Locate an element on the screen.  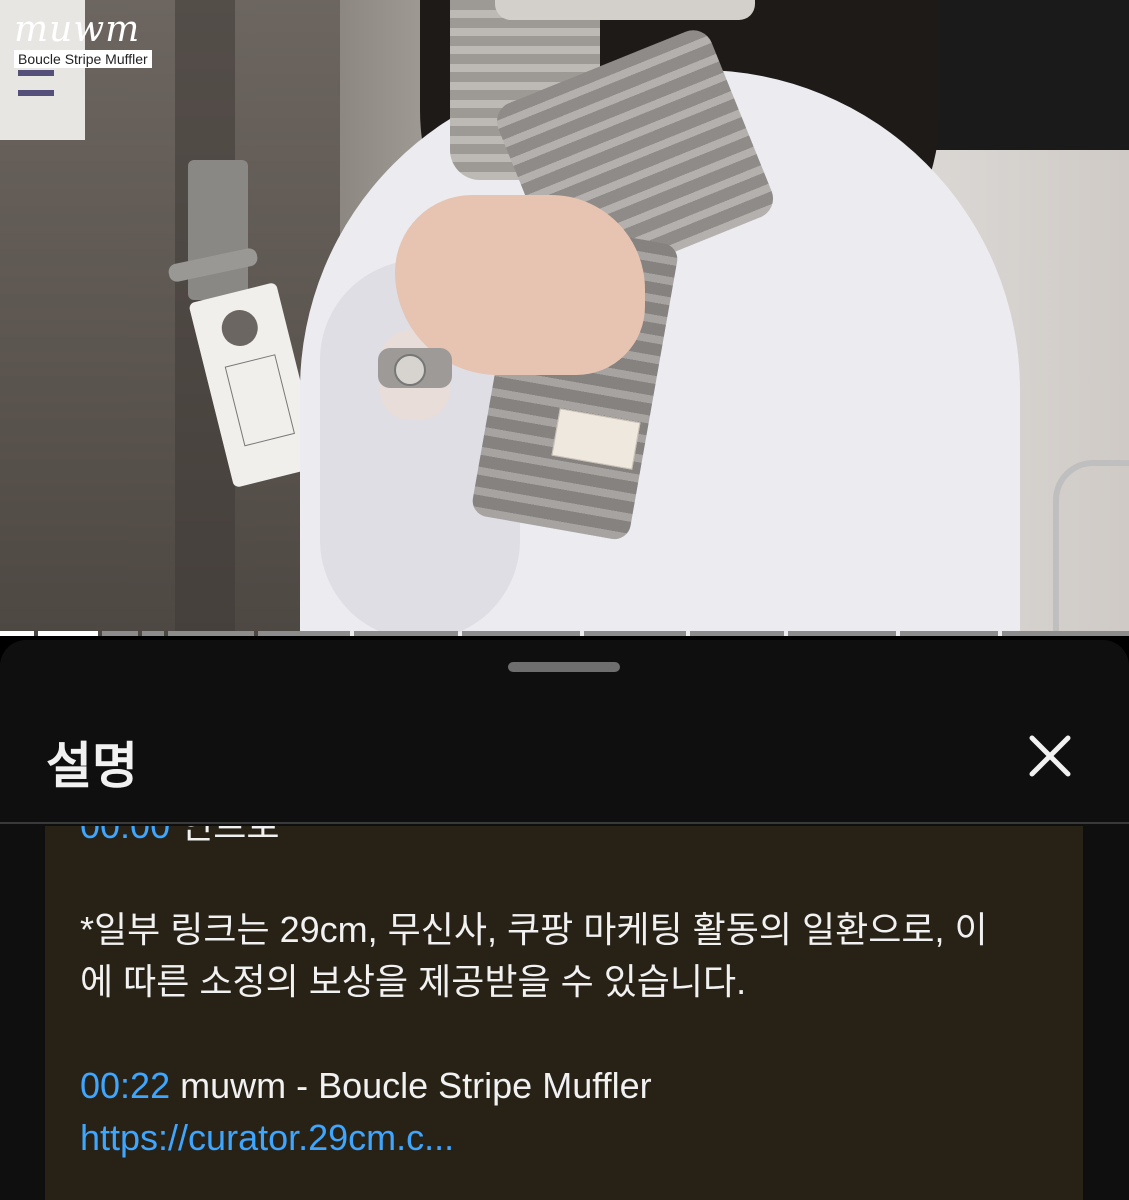
disclaimer-line: *일부 링크는 29cm, 무신사, 쿠팡 마케팅 활동의 일환으로, 이 is located at coordinates (534, 929).